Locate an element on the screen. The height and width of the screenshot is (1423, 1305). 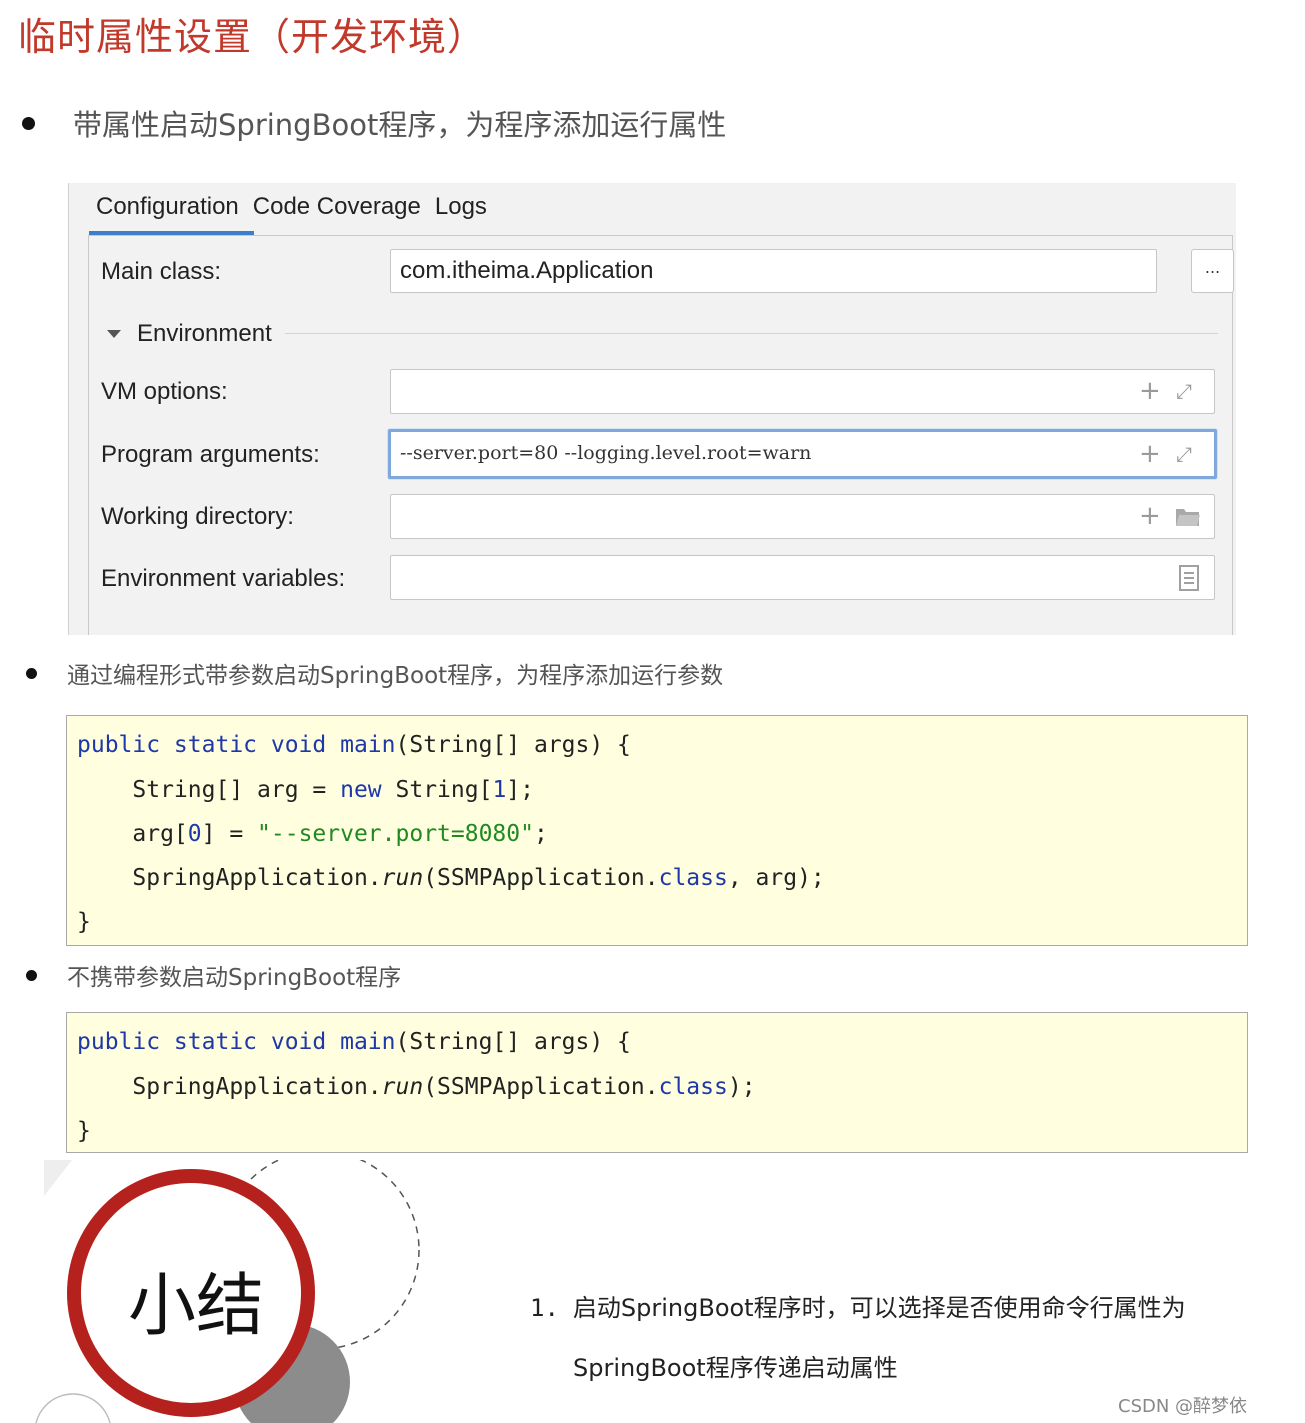
bullet-item-3: 不携带参数启动SpringBoot程序 is located at coordinates (213, 975).